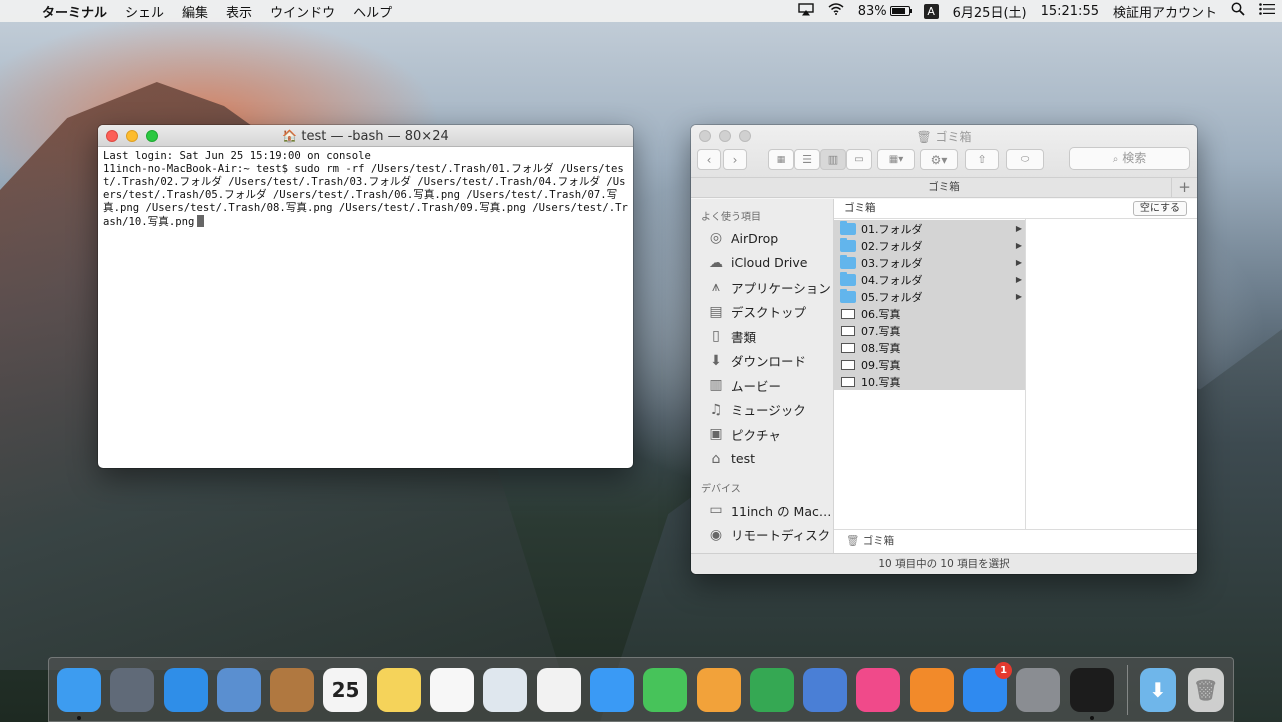  Describe the element at coordinates (762, 434) in the screenshot. I see `sidebar-favorite-item: ▣ ピクチャ` at that location.